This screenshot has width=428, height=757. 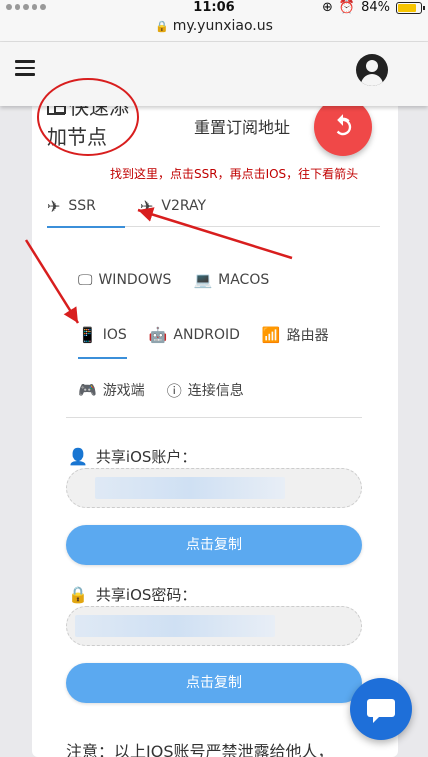 I want to click on annotation-hint: 找到这里，点击SSR，再点击IOS，往下看箭头, so click(x=234, y=174).